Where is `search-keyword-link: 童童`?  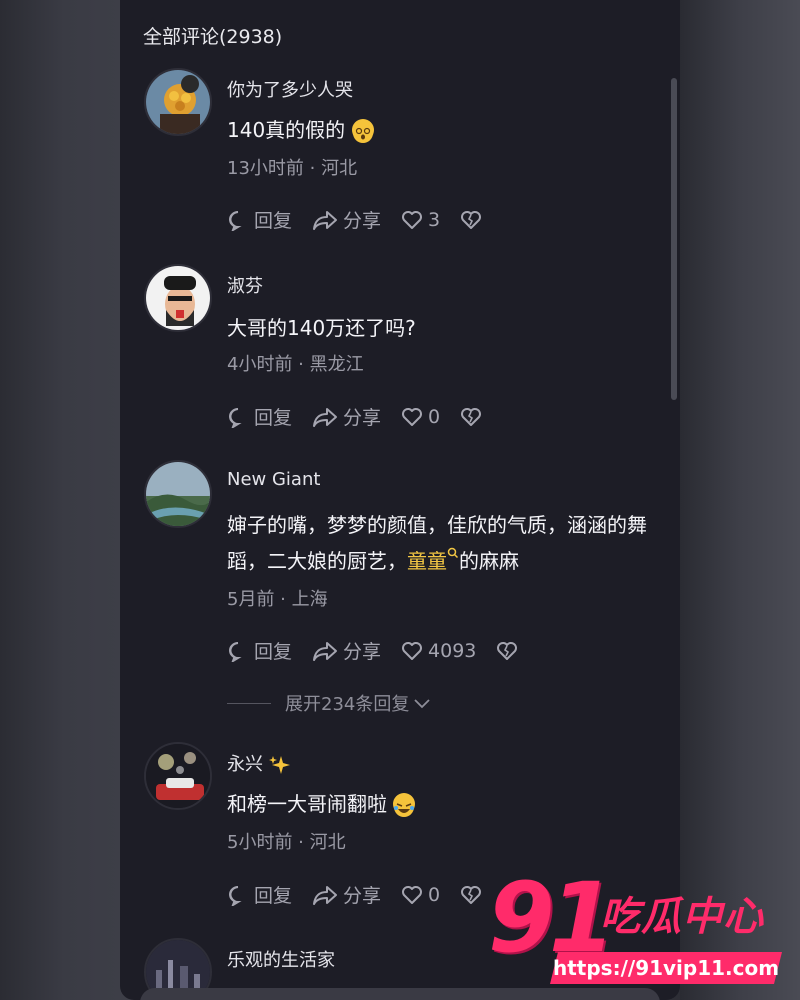 search-keyword-link: 童童 is located at coordinates (433, 560).